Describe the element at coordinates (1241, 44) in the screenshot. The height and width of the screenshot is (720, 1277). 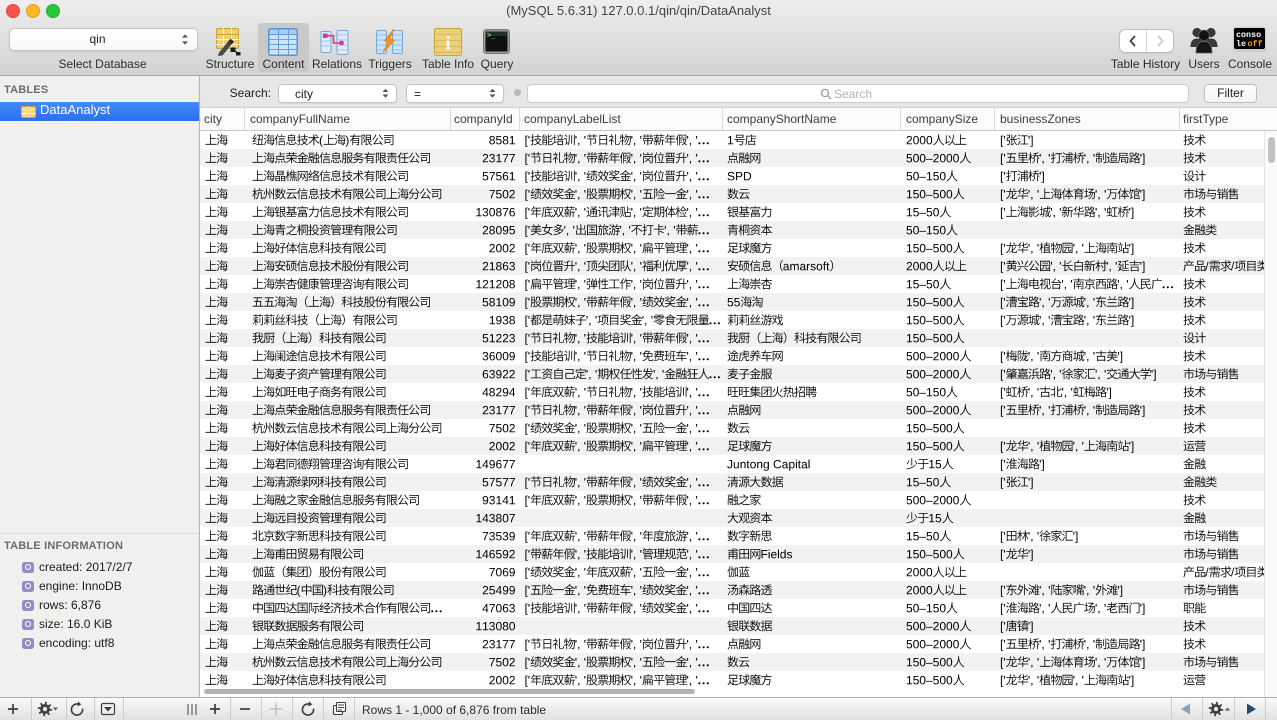
I see `svg-text: le` at that location.